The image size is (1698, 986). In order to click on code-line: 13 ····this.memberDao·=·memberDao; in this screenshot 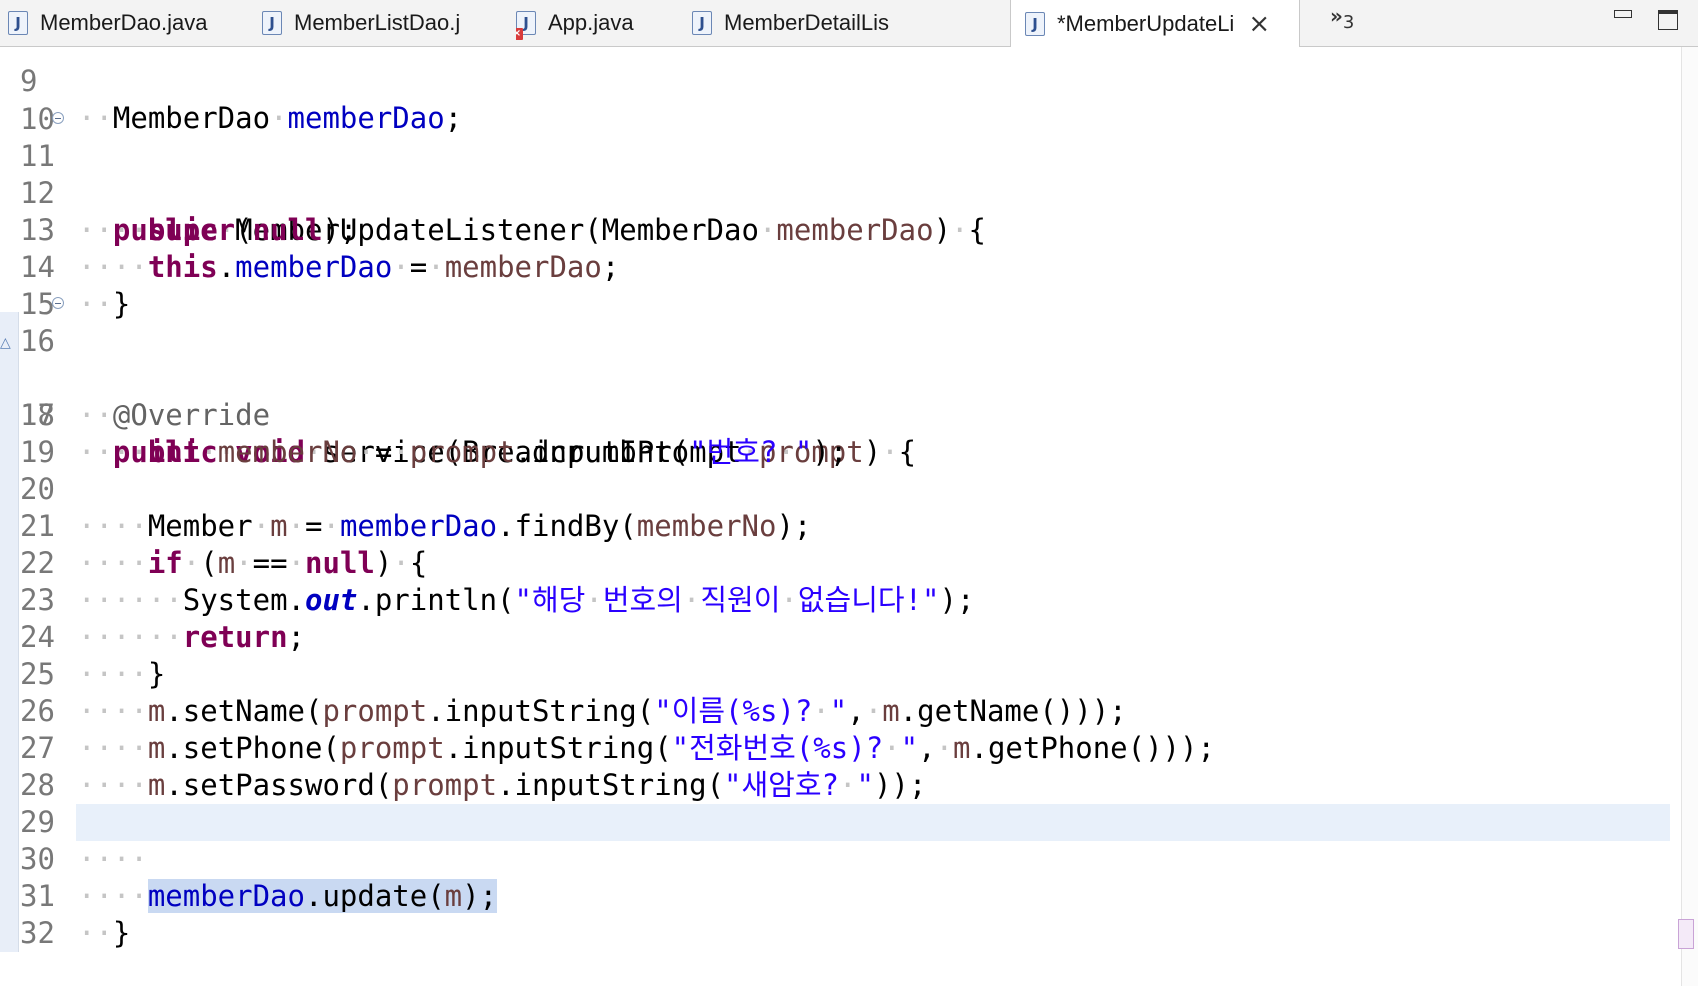, I will do `click(835, 229)`.